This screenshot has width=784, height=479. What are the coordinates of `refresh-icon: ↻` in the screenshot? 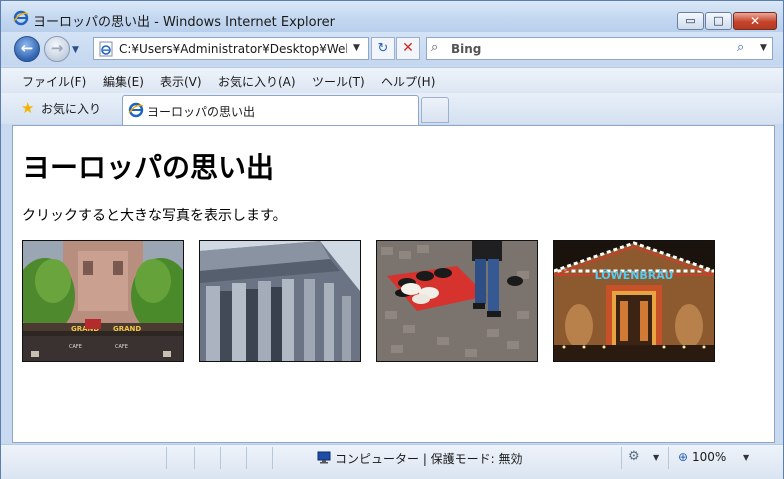 It's located at (383, 48).